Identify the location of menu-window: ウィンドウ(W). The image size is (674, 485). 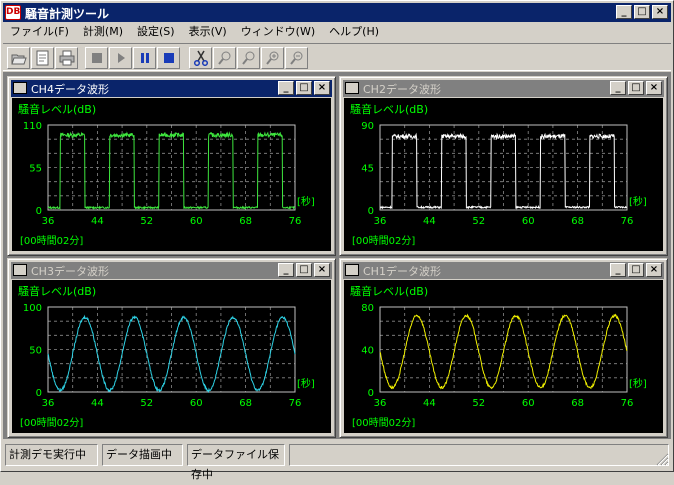
(278, 32).